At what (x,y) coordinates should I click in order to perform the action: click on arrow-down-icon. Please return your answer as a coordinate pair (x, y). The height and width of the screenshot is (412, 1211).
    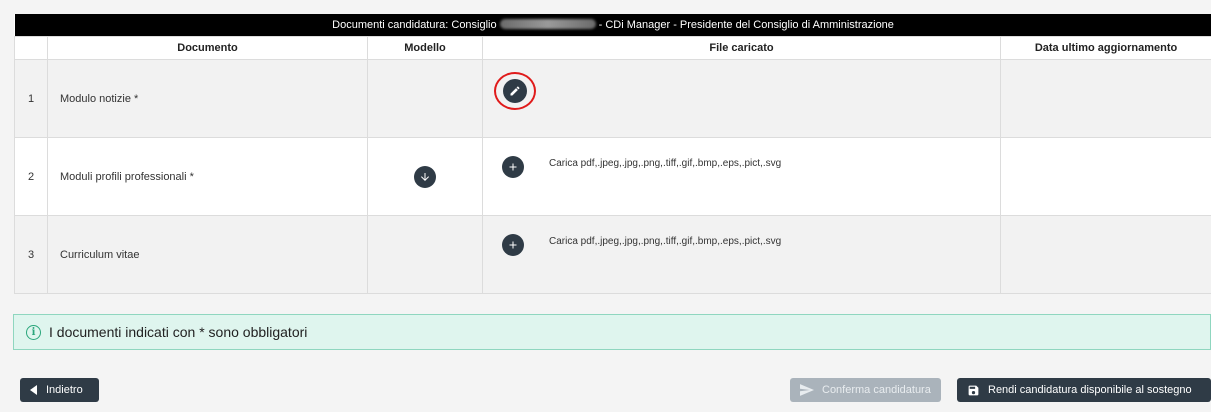
    Looking at the image, I should click on (425, 176).